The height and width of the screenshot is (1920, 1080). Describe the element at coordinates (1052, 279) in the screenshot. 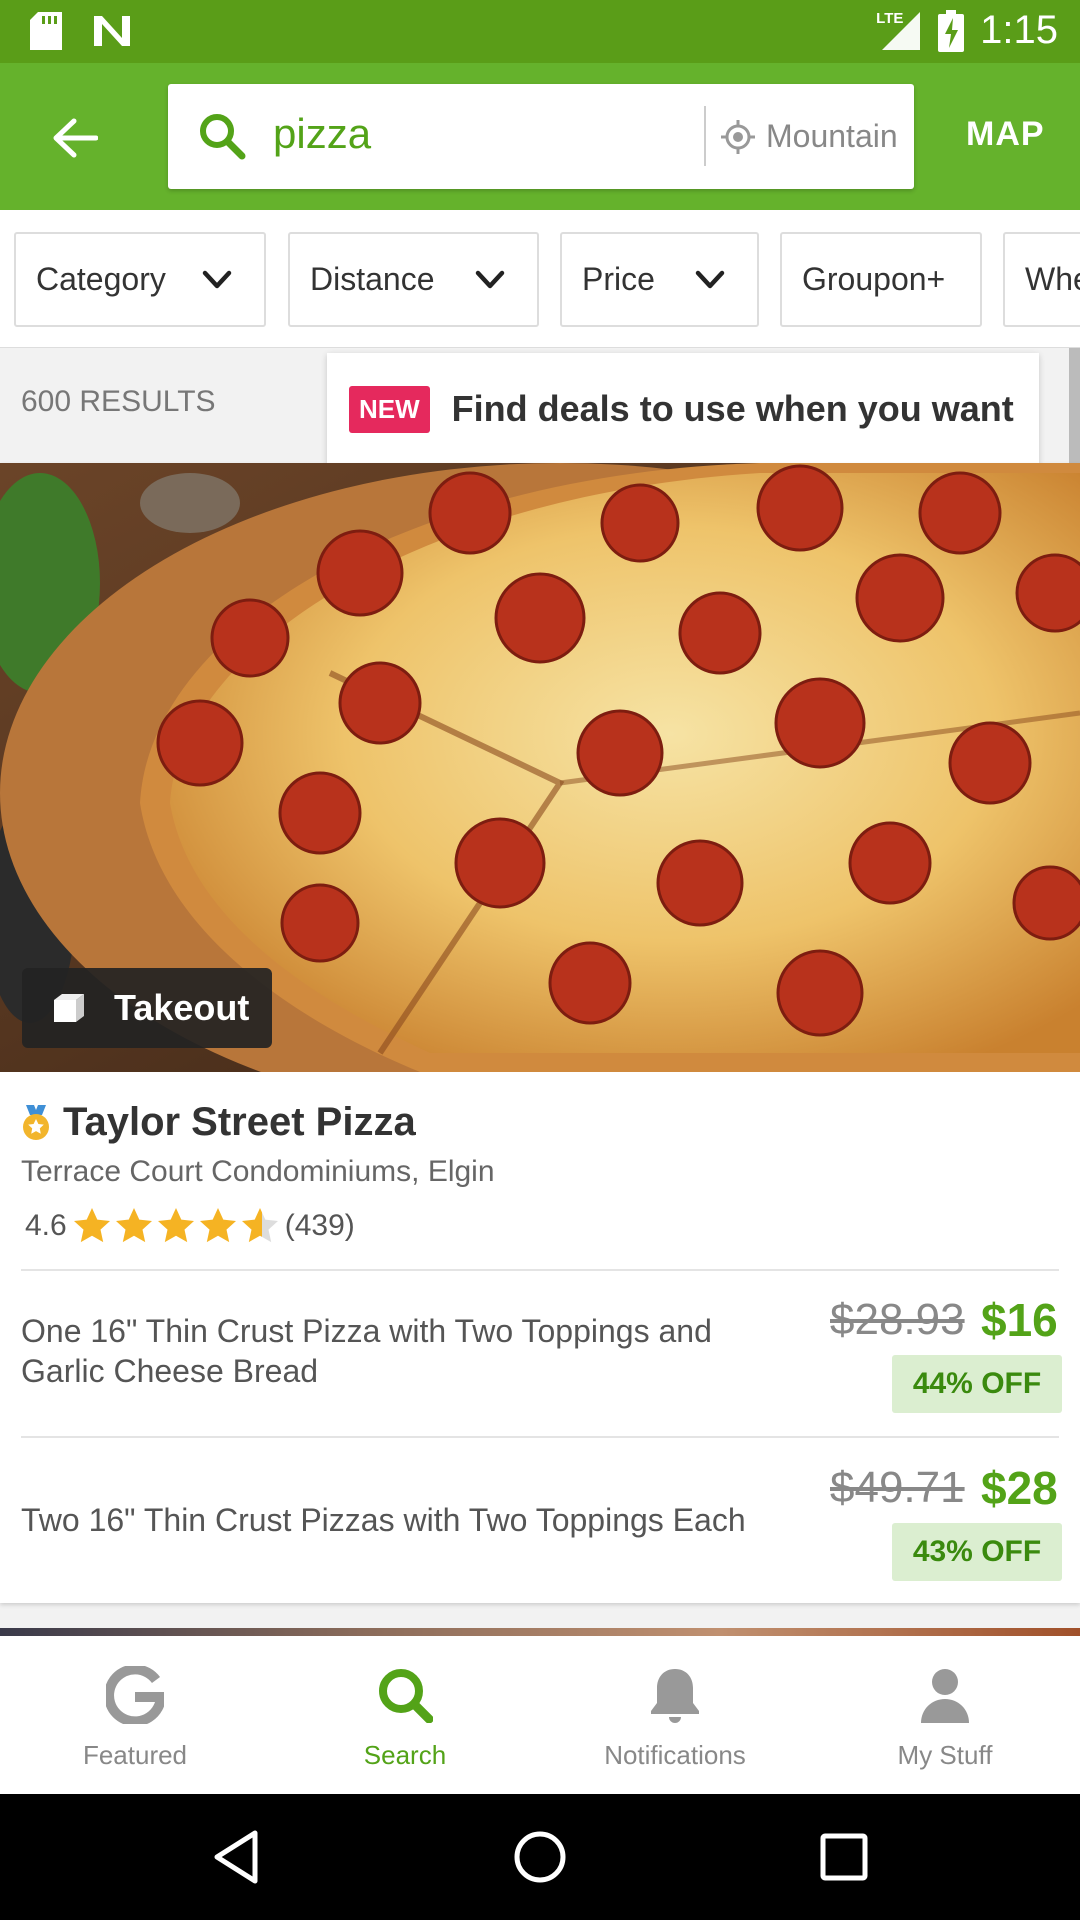

I see `filter-label: Whe` at that location.